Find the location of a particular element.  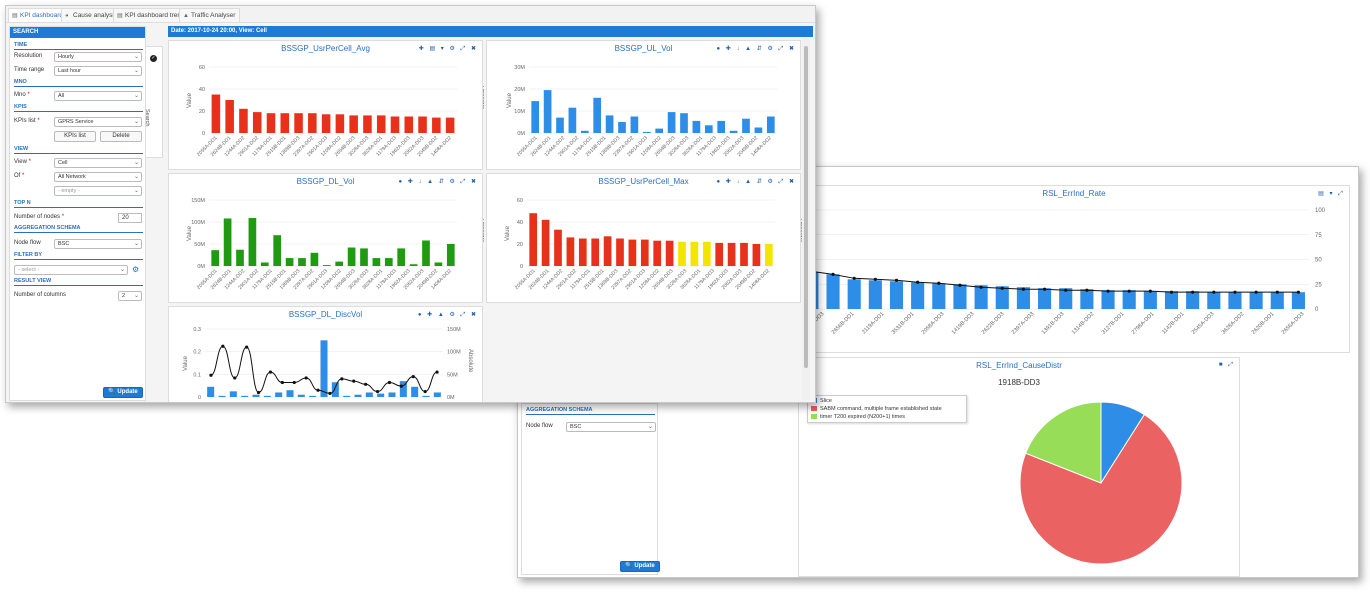

number-of-nodes-label: Number of nodes * is located at coordinates (39, 217).